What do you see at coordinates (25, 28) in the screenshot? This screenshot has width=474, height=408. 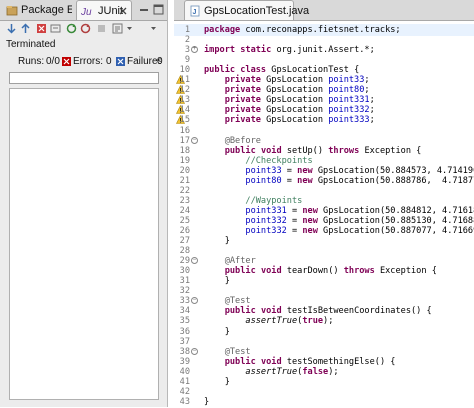 I see `previous-failure-icon` at bounding box center [25, 28].